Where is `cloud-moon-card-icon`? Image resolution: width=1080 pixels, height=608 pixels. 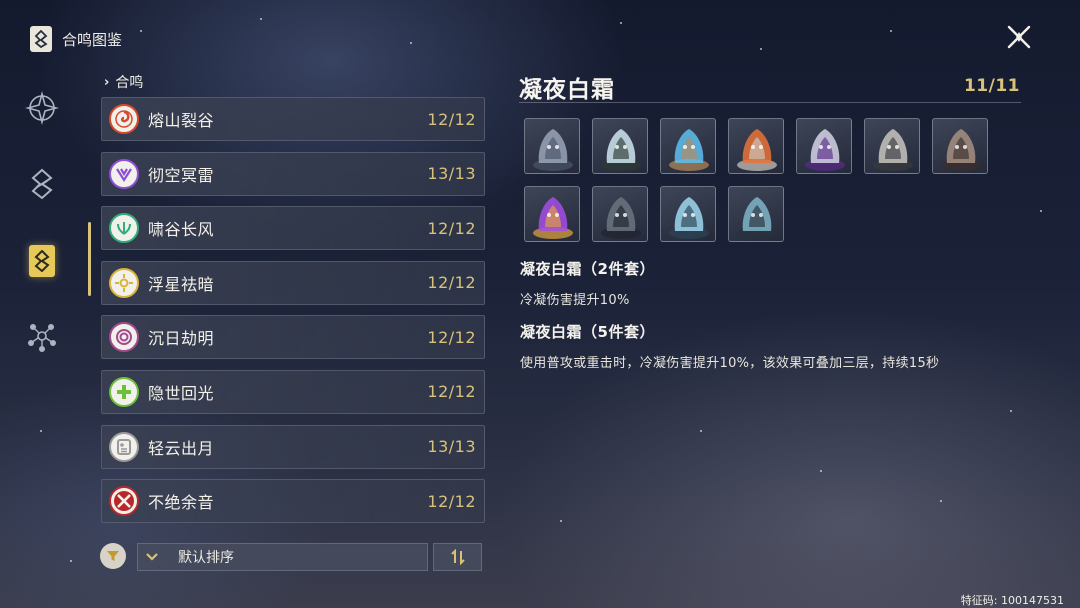
cloud-moon-card-icon is located at coordinates (124, 446).